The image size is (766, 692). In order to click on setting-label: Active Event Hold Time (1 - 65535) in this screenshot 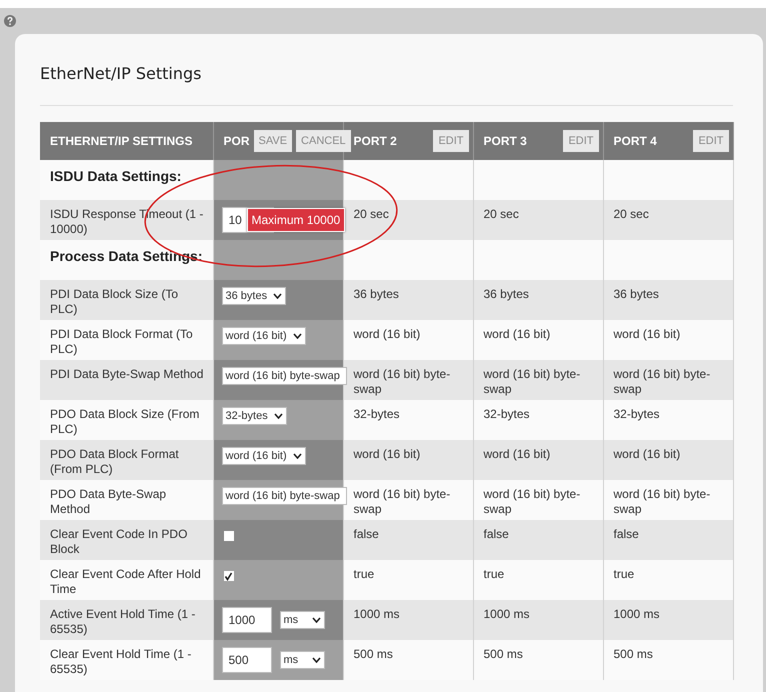, I will do `click(123, 622)`.